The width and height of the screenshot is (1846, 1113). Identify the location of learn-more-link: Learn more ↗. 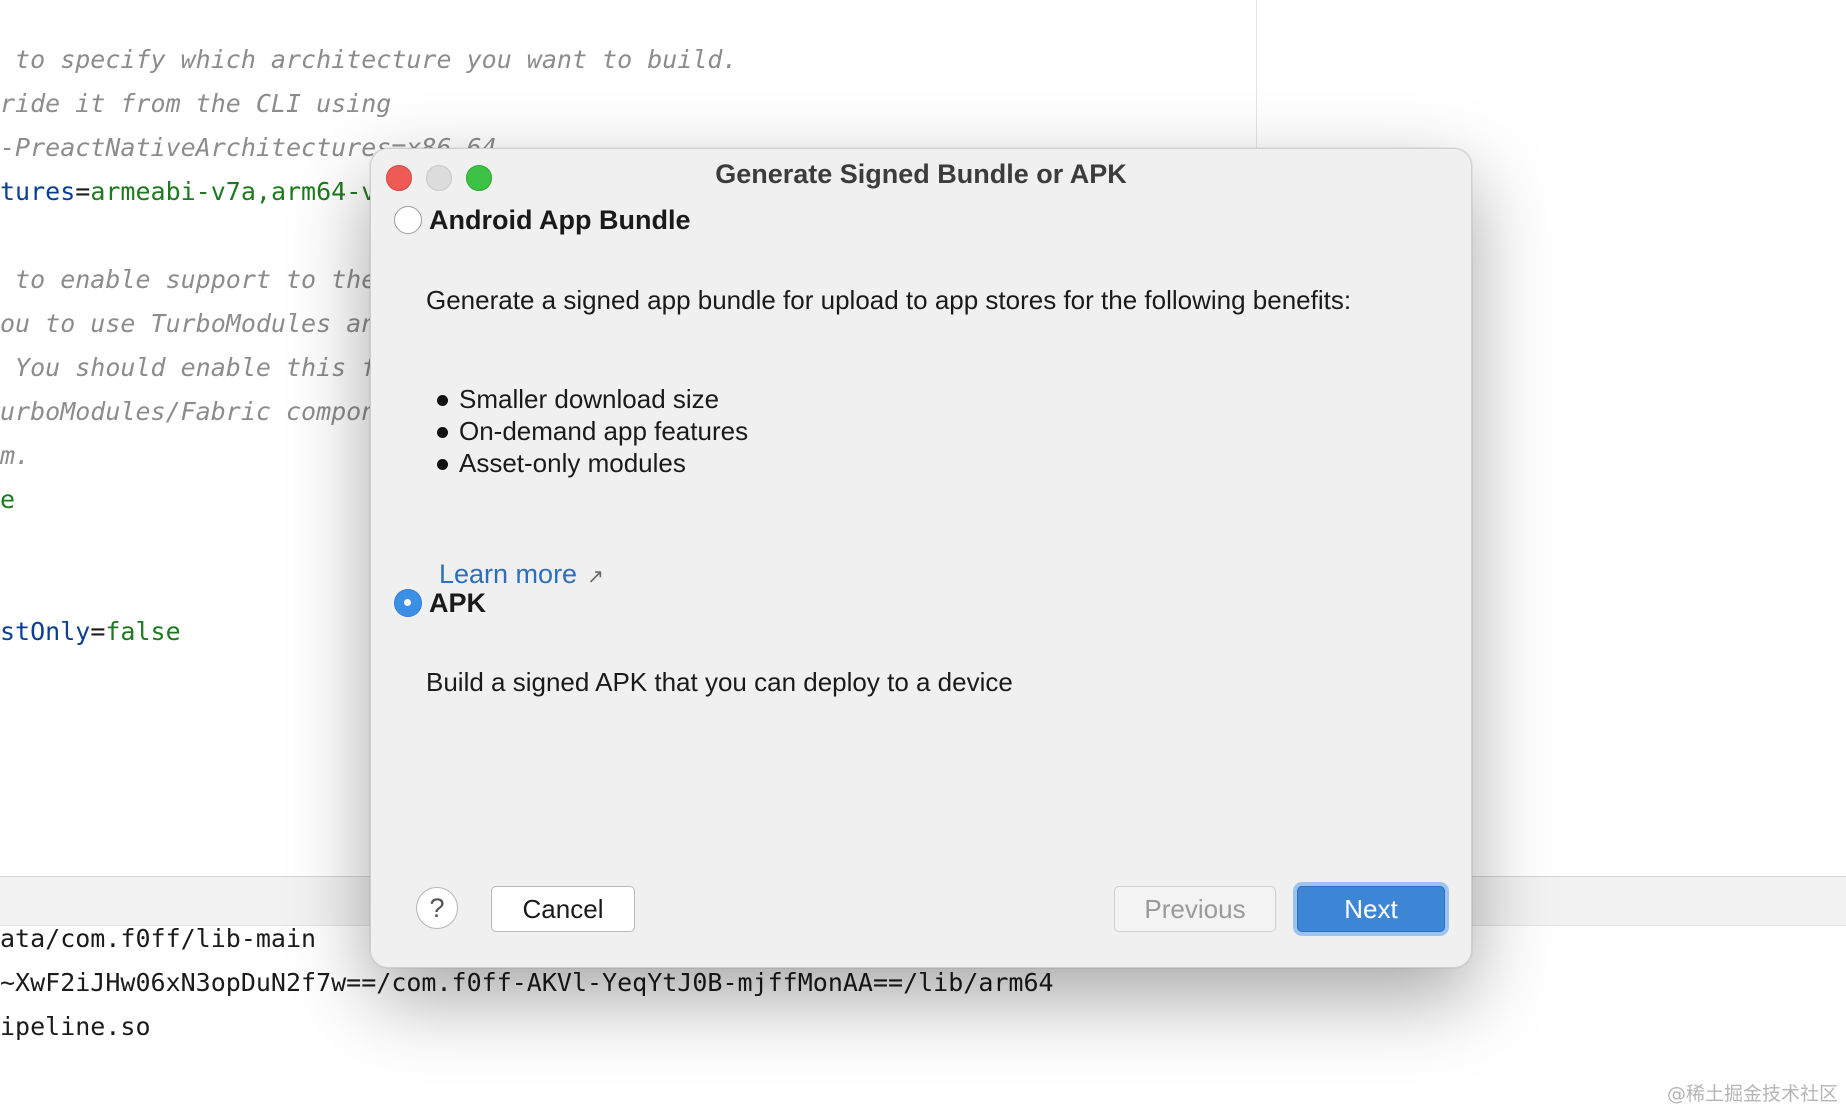
(521, 574).